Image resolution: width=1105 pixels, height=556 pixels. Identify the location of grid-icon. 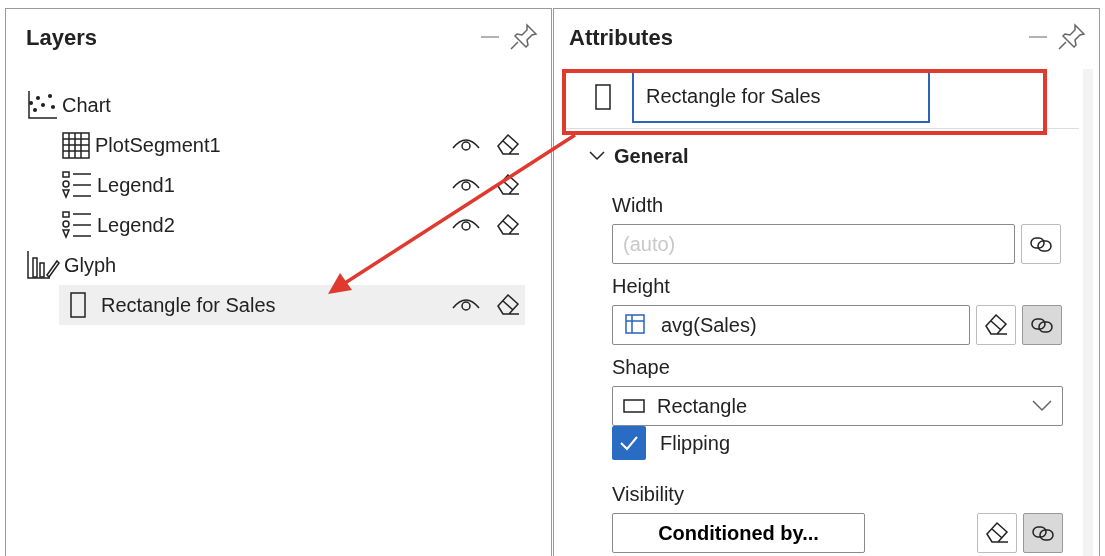
(76, 145).